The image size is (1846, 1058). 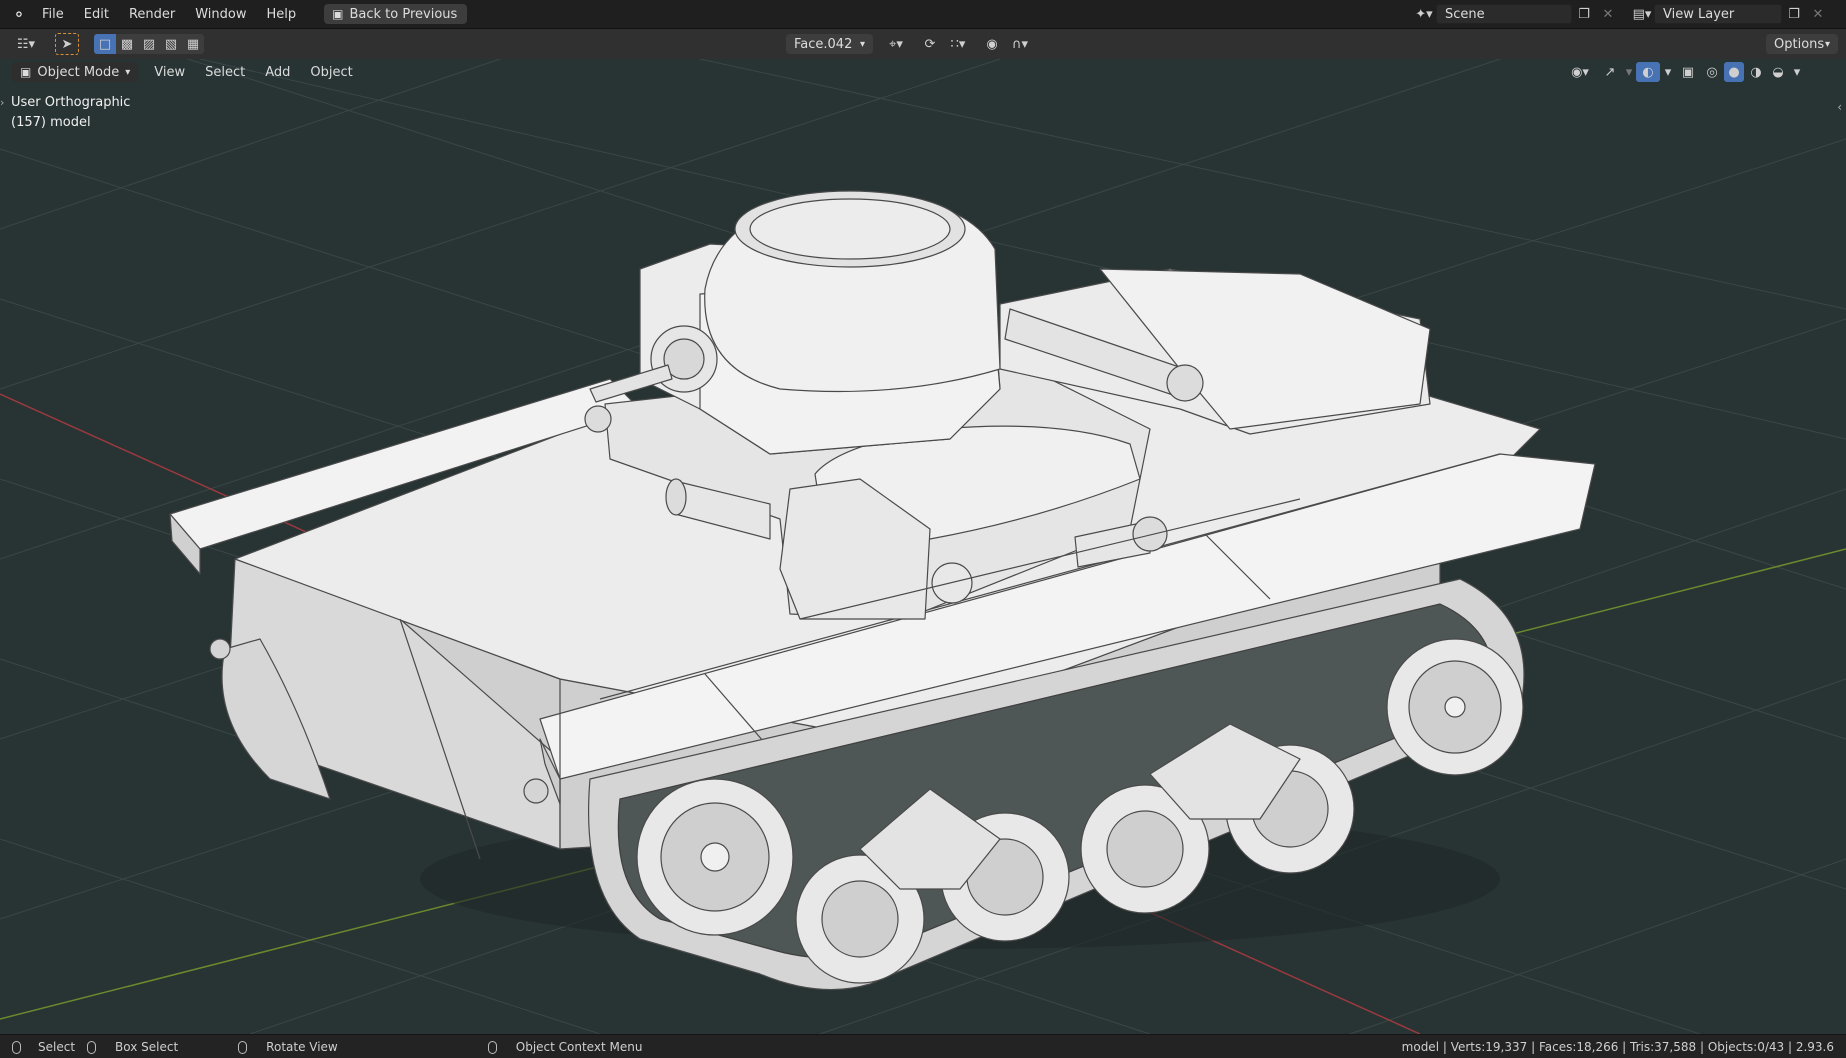 I want to click on status-select-label: Select, so click(x=57, y=1046).